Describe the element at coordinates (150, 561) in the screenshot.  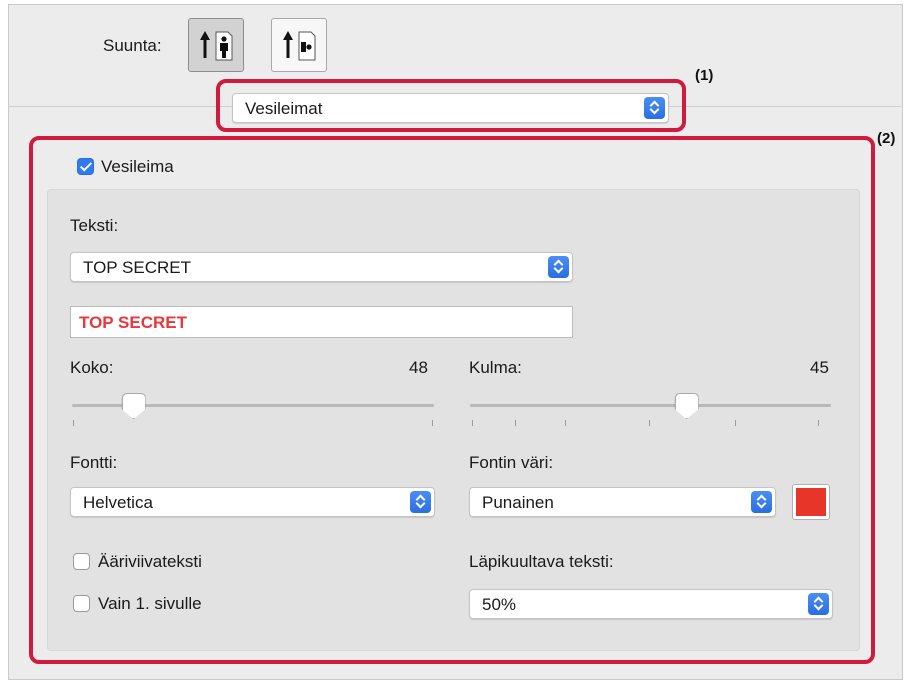
I see `outline-text-label: Ääriviivateksti` at that location.